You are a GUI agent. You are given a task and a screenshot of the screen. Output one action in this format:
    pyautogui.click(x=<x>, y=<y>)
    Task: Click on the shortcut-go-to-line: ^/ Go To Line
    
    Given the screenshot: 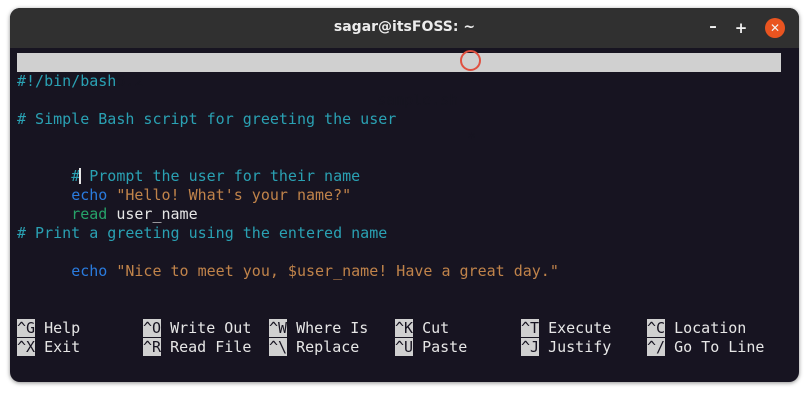 What is the action you would take?
    pyautogui.click(x=705, y=347)
    